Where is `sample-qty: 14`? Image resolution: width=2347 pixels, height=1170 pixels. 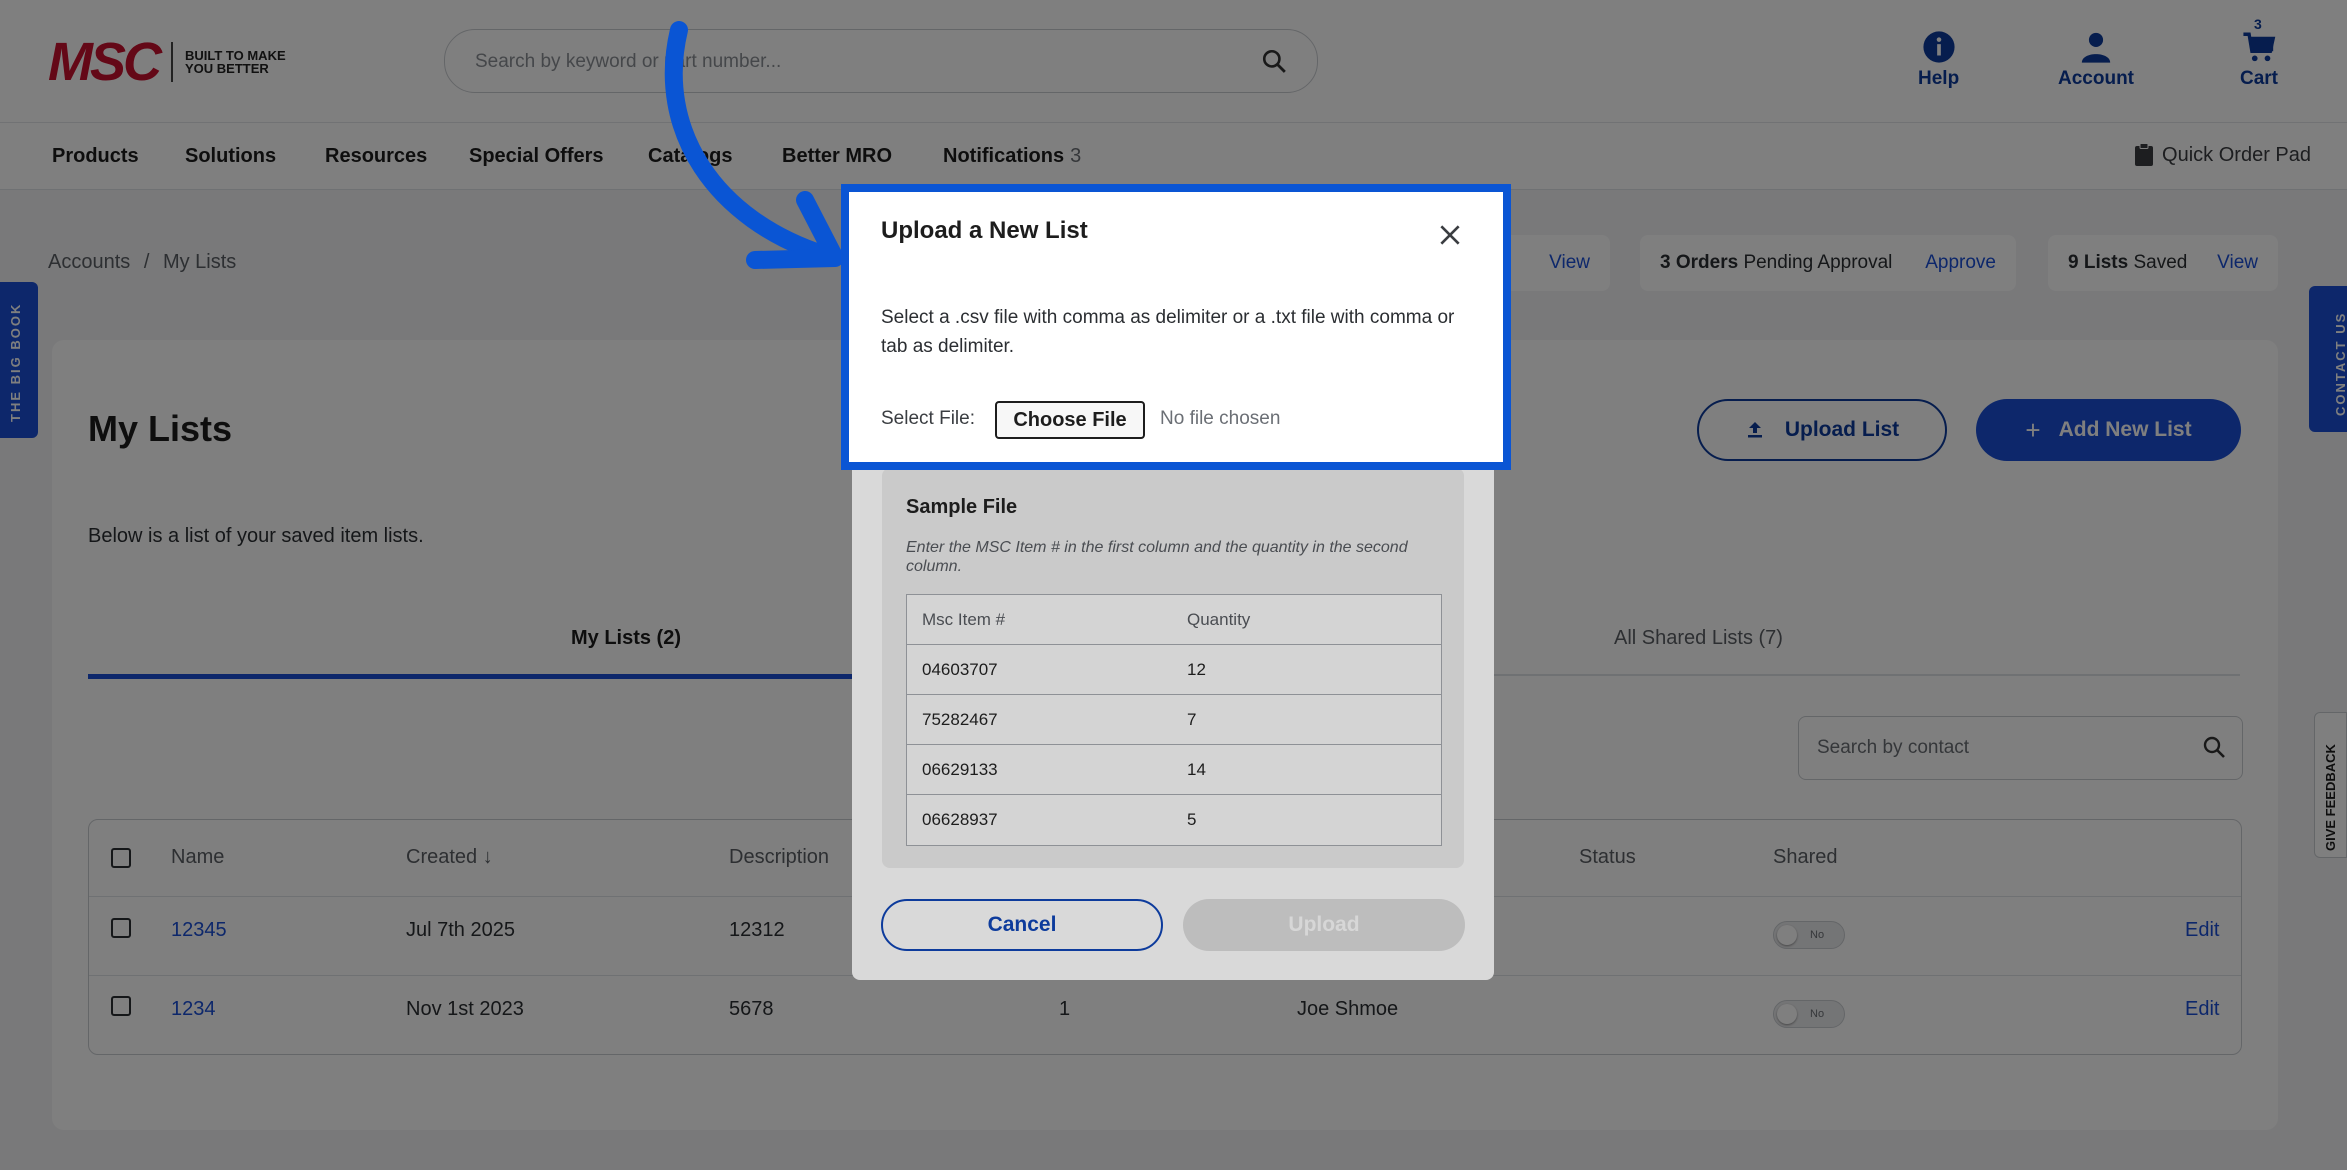 sample-qty: 14 is located at coordinates (1196, 769).